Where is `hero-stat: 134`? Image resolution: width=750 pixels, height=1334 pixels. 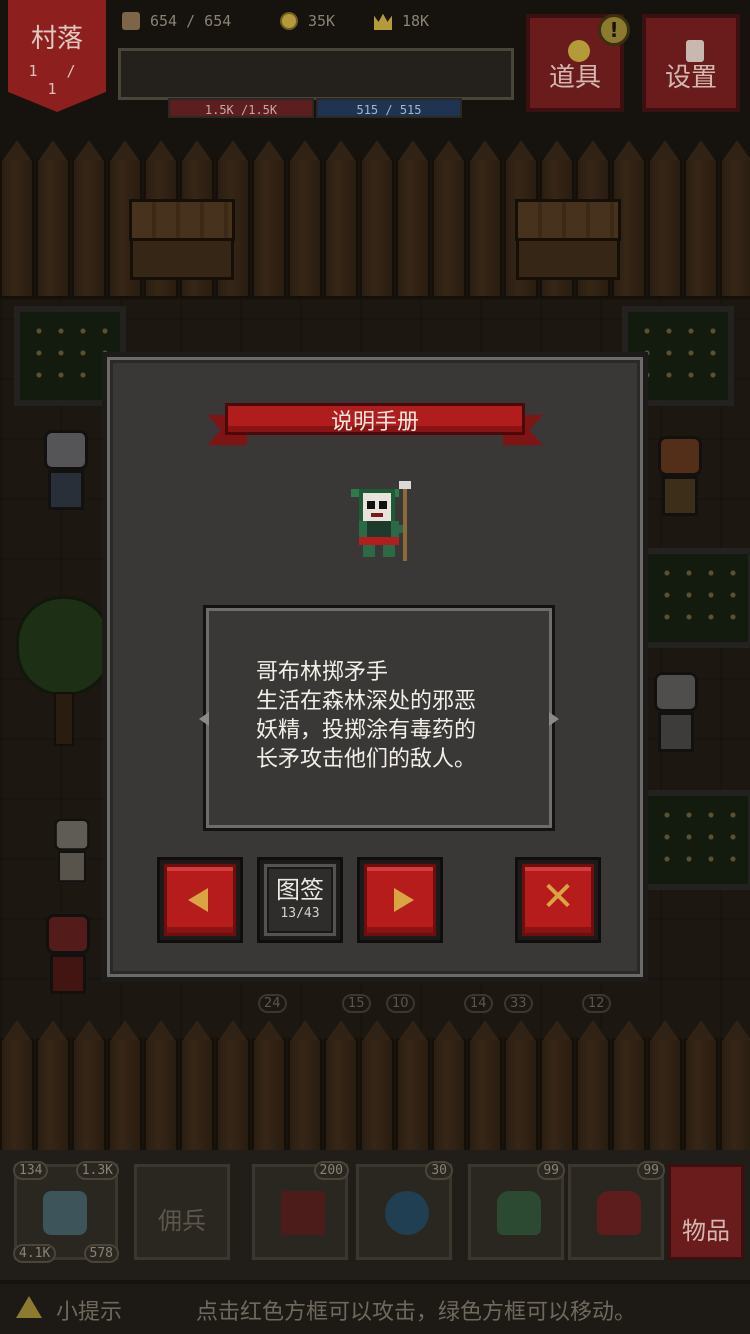
hero-stat: 134 is located at coordinates (31, 1170).